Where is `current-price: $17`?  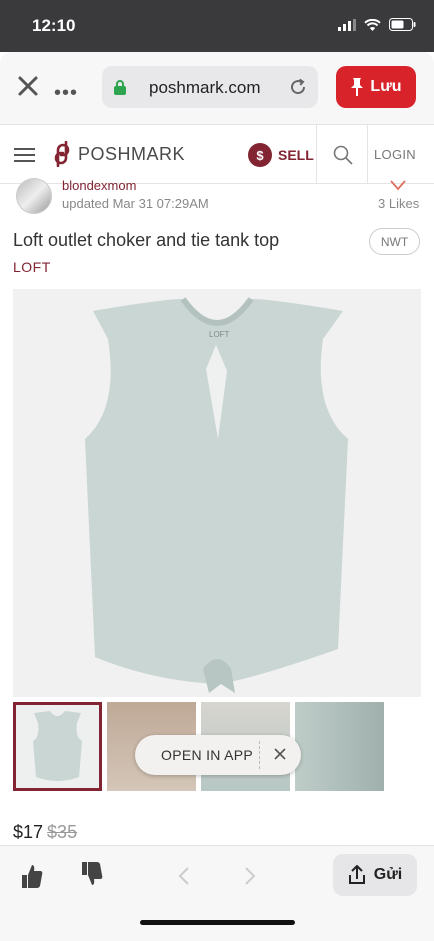 current-price: $17 is located at coordinates (28, 832).